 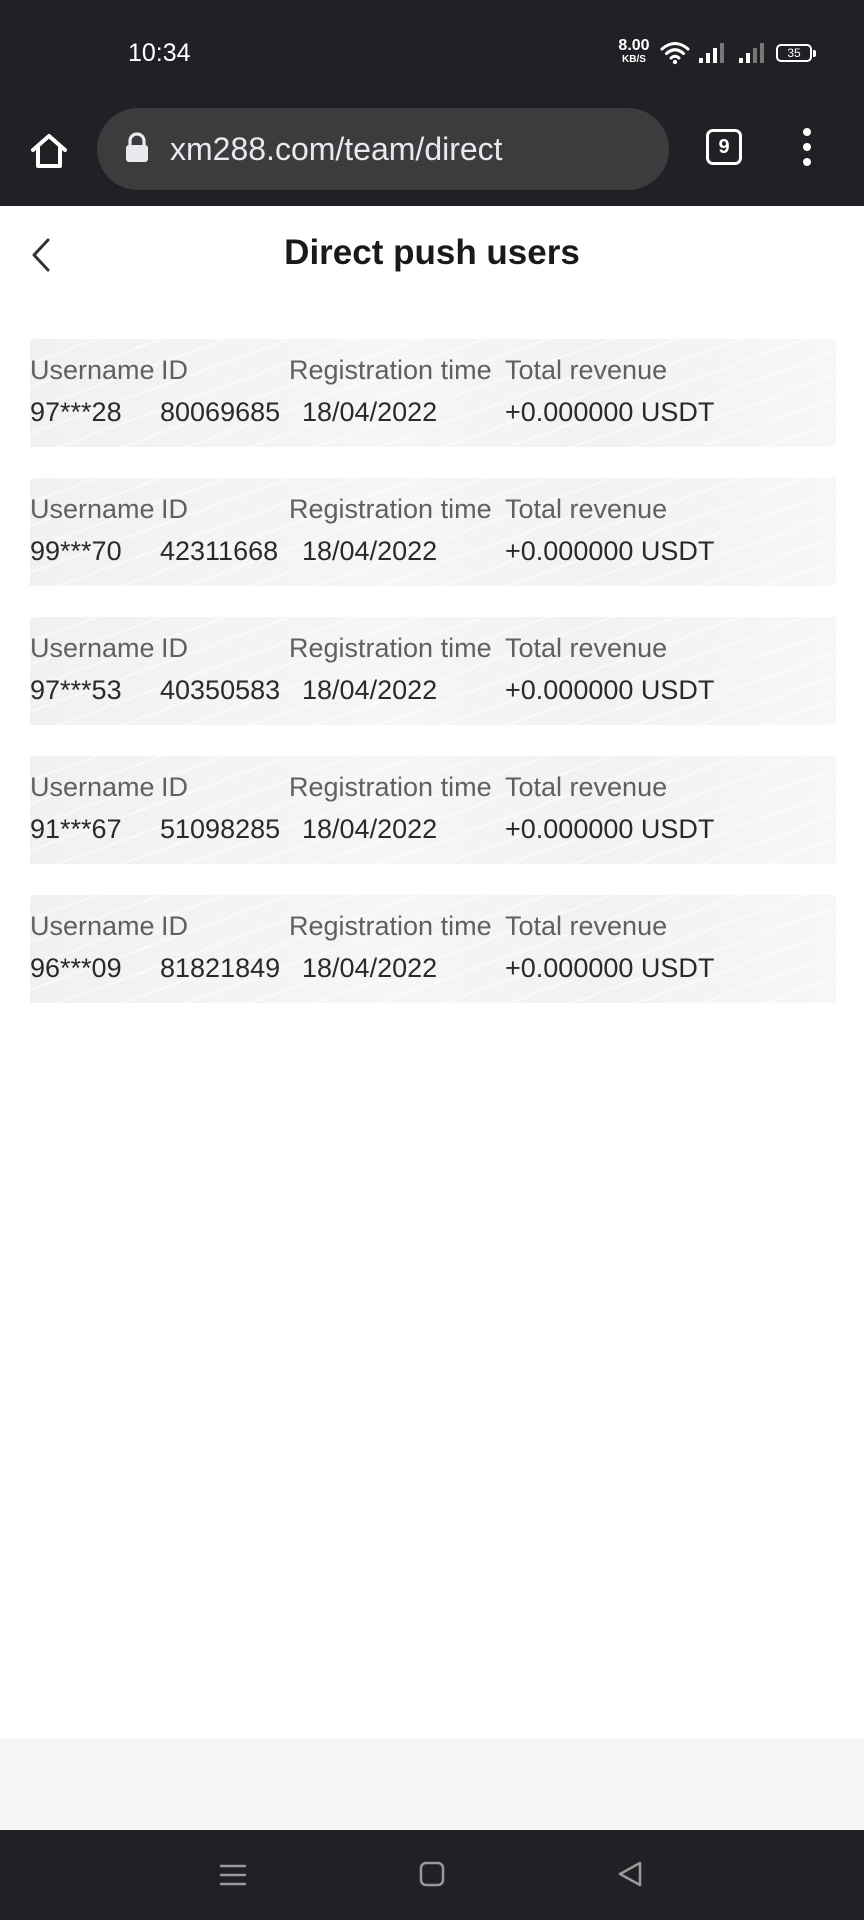 What do you see at coordinates (432, 252) in the screenshot?
I see `page-title: Direct push users` at bounding box center [432, 252].